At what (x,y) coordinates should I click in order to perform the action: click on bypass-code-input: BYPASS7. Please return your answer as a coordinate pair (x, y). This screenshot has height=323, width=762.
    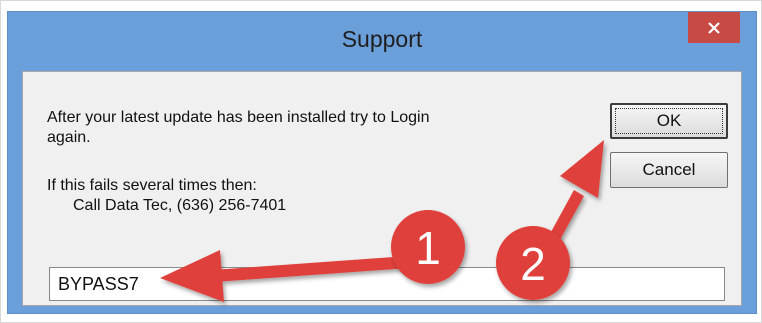
    Looking at the image, I should click on (387, 284).